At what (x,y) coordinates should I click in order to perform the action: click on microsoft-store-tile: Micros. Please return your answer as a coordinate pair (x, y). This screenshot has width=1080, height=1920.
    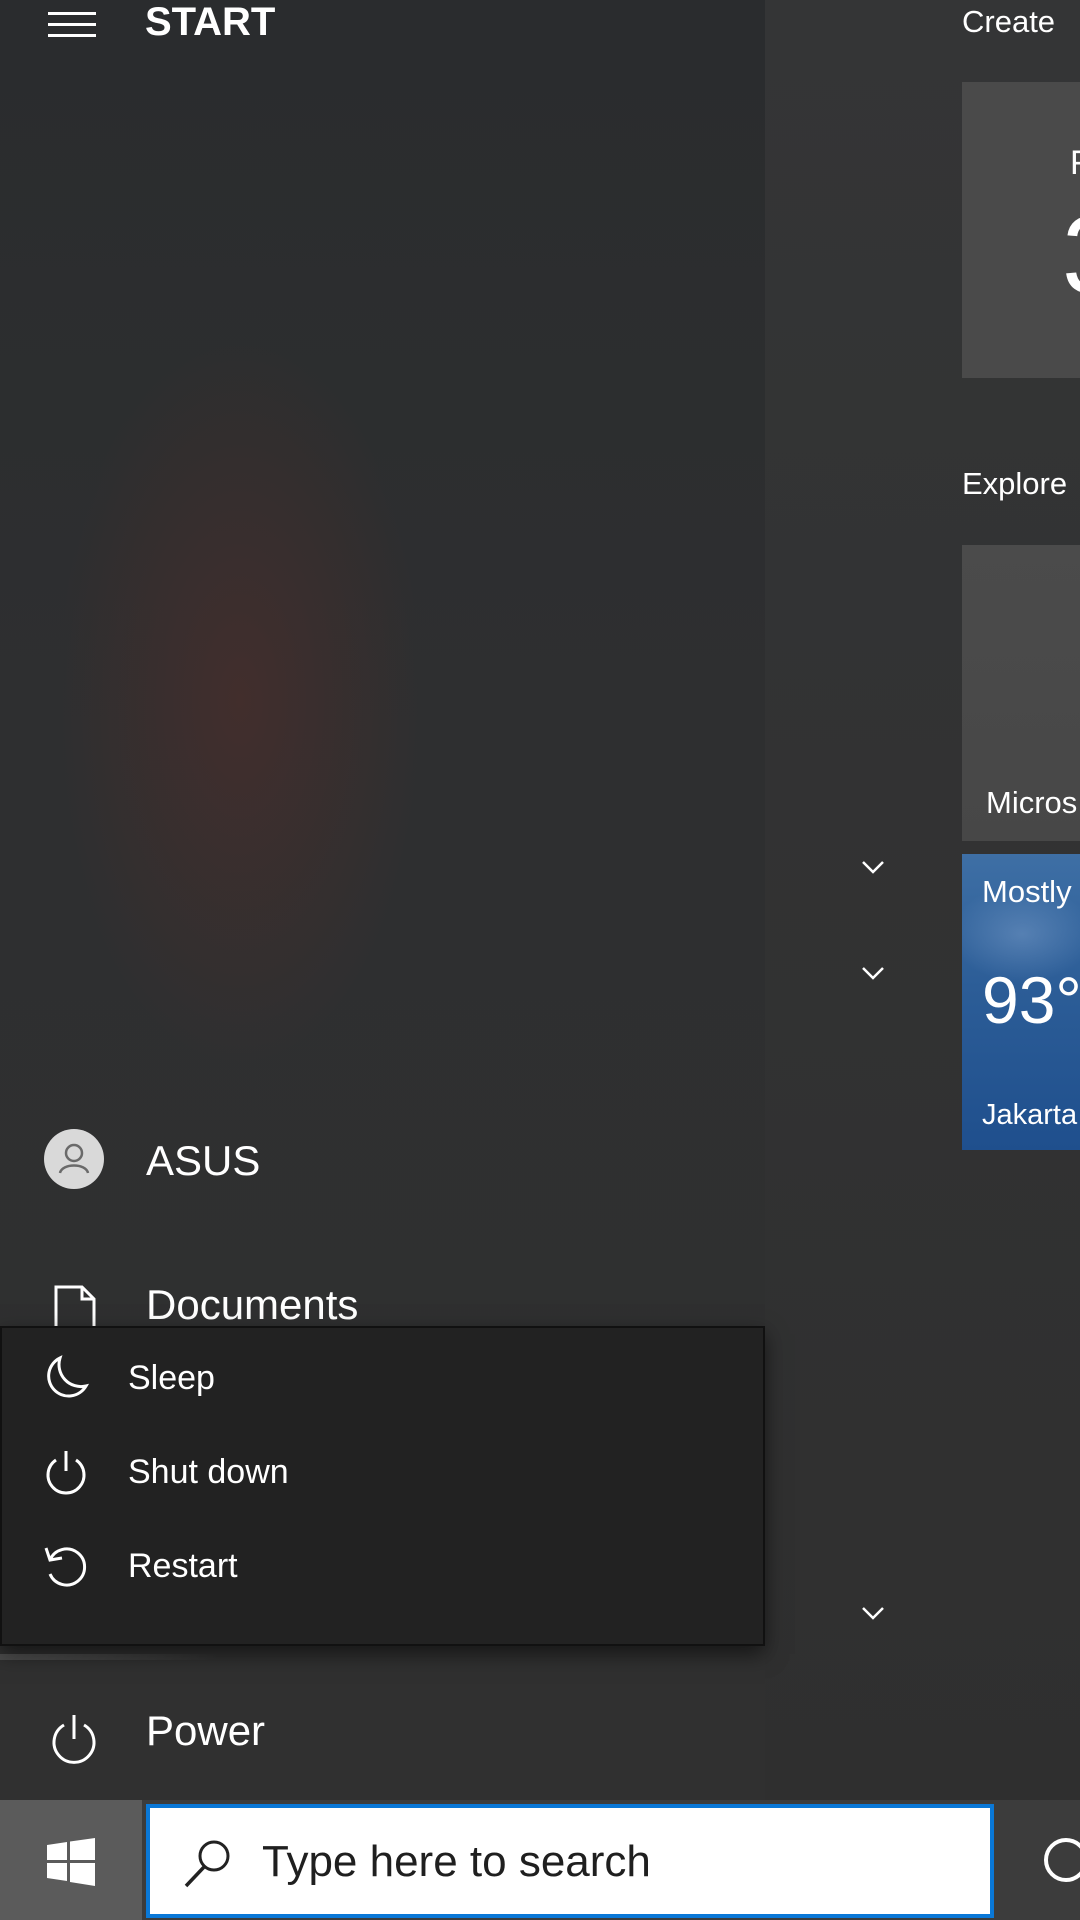
    Looking at the image, I should click on (1021, 693).